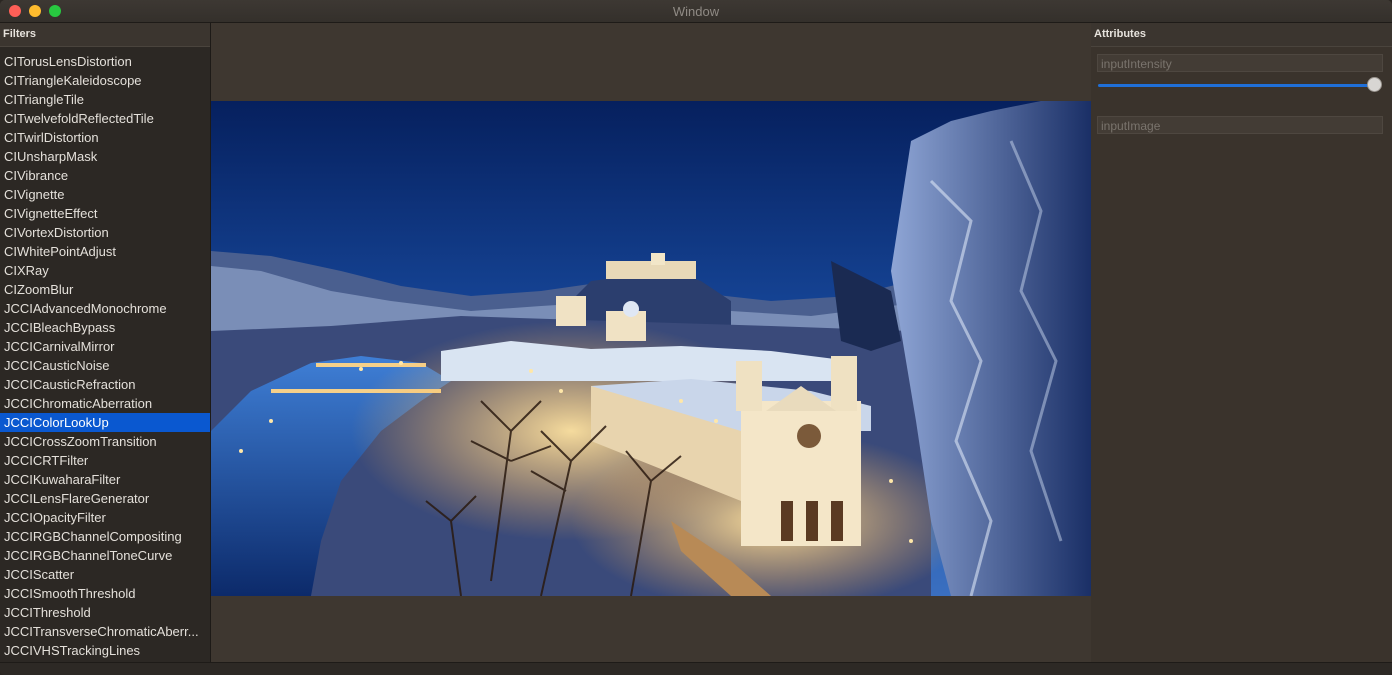  I want to click on filter-list-item: JCCICausticRefraction, so click(105, 384).